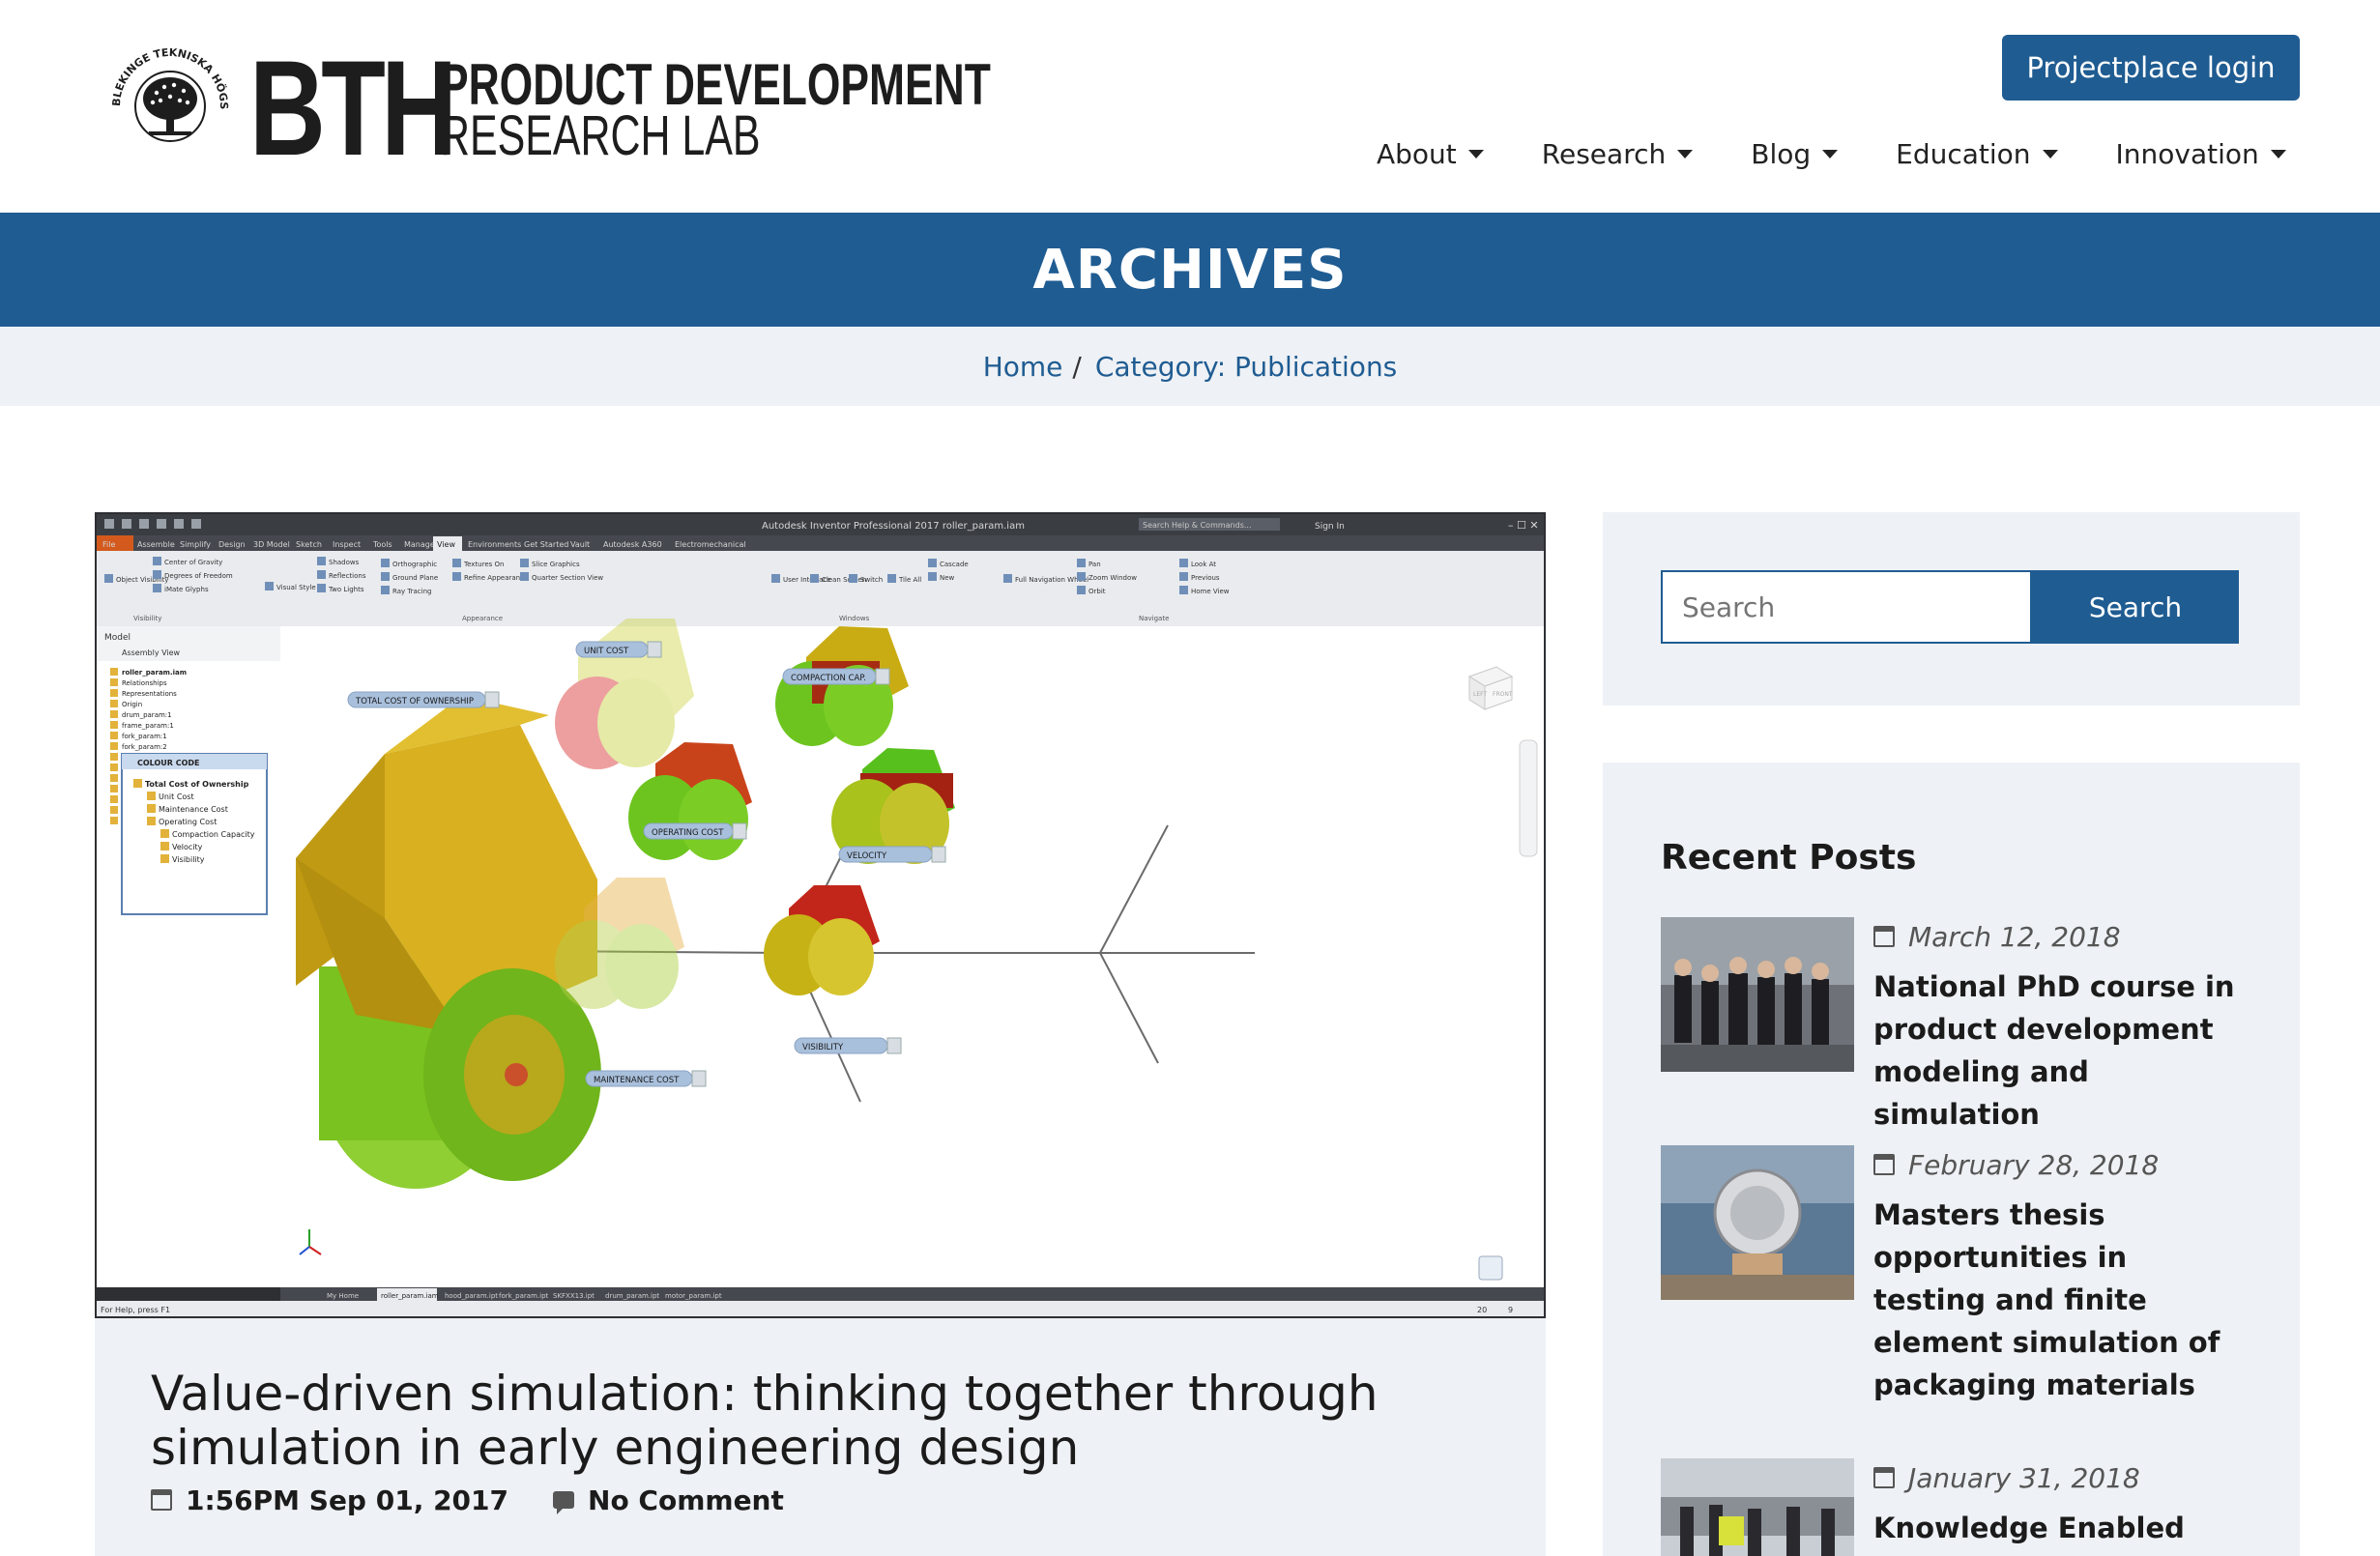 This screenshot has height=1556, width=2380. What do you see at coordinates (169, 763) in the screenshot?
I see `colour-code-title: COLOUR CODE` at bounding box center [169, 763].